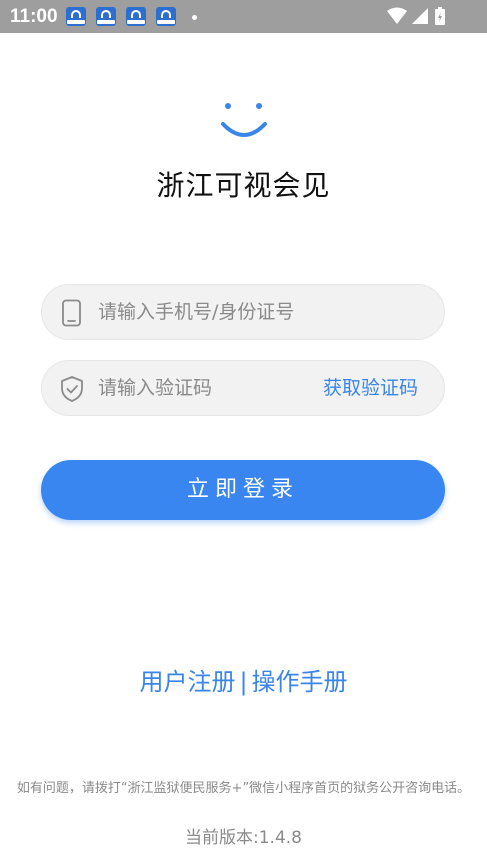  Describe the element at coordinates (243, 16) in the screenshot. I see `status-bar: 11:00` at that location.